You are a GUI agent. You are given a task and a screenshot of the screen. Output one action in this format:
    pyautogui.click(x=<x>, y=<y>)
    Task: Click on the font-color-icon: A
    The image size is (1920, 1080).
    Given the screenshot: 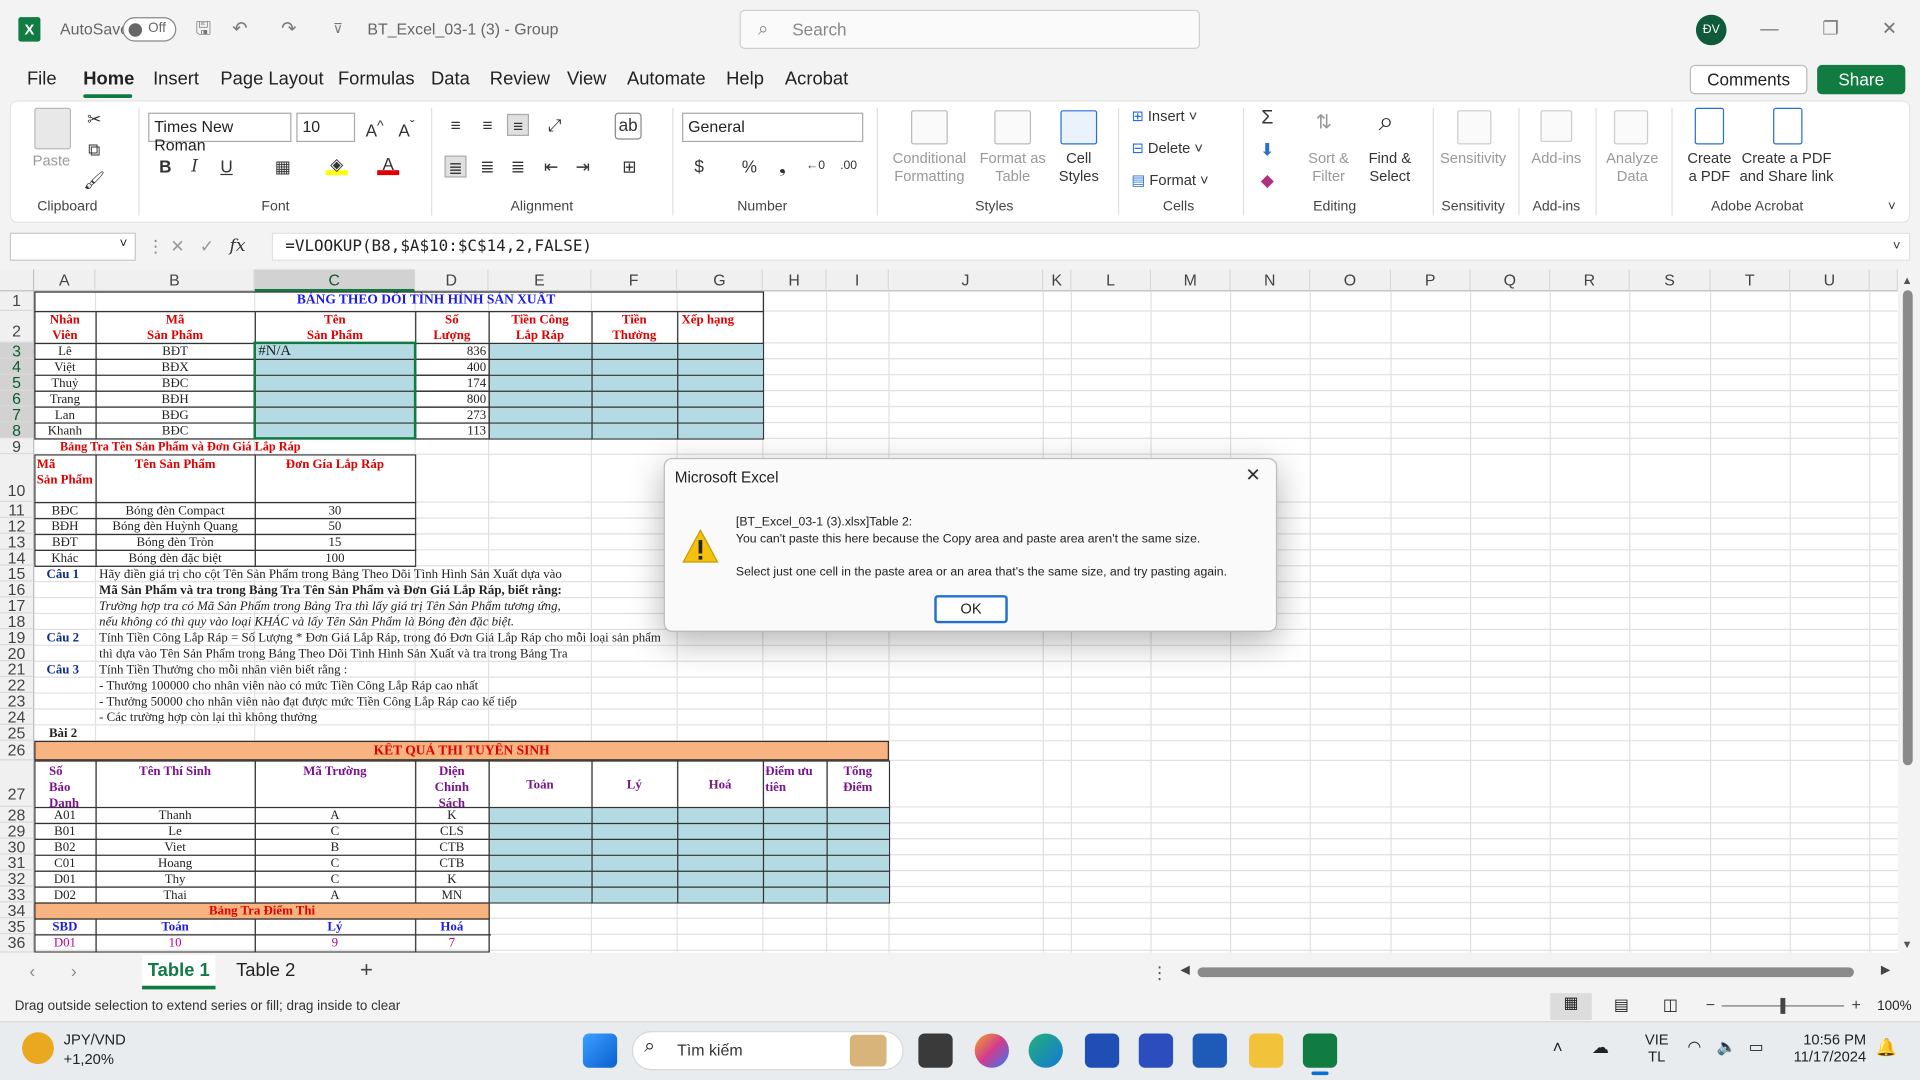 What is the action you would take?
    pyautogui.click(x=388, y=164)
    